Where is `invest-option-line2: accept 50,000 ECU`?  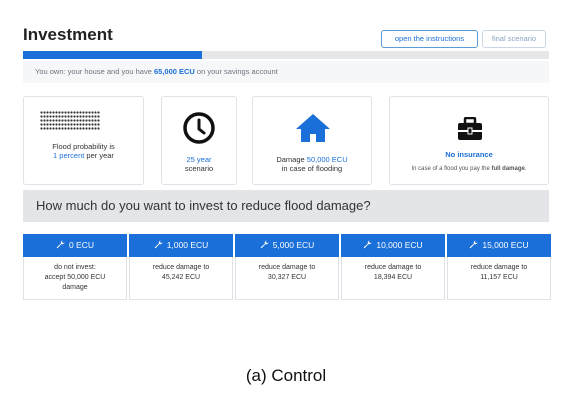
invest-option-line2: accept 50,000 ECU is located at coordinates (75, 277).